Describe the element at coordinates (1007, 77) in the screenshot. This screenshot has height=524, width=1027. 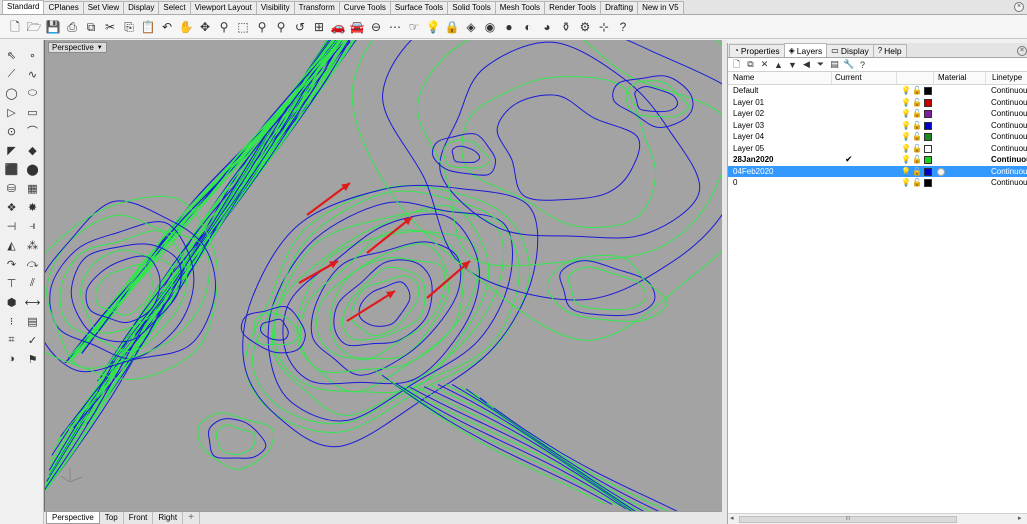
I see `column-linetype: Linetype` at that location.